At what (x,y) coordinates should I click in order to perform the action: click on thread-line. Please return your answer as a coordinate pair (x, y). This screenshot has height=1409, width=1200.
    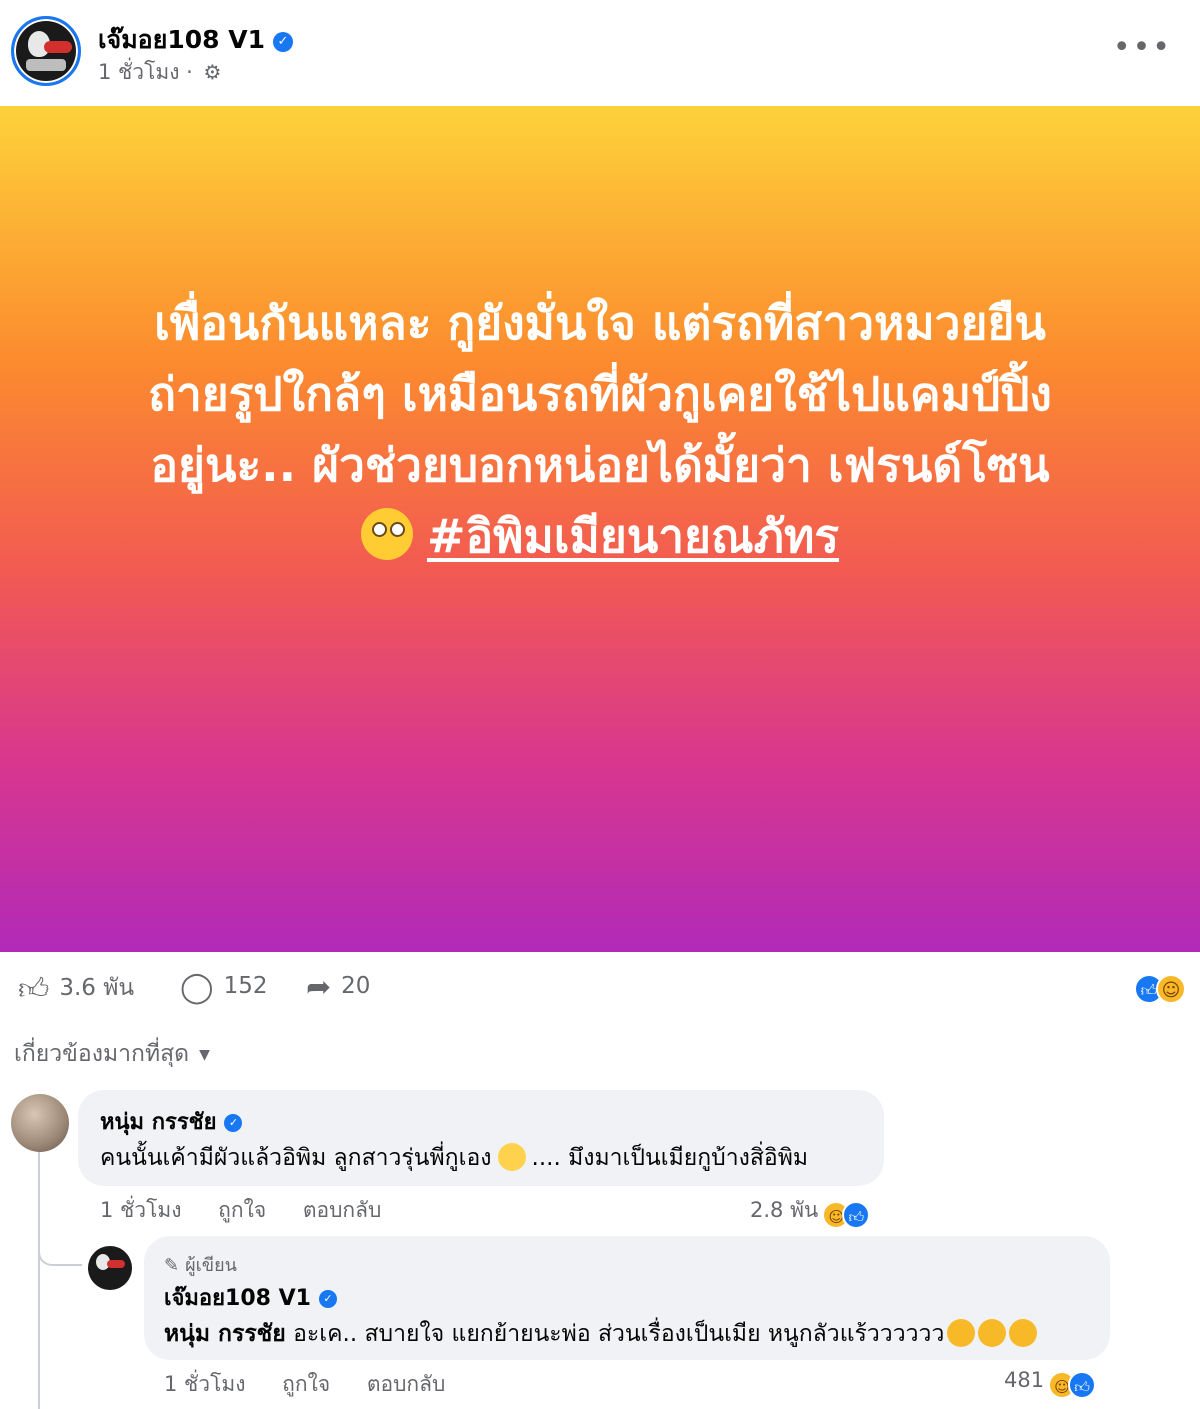
    Looking at the image, I should click on (39, 1279).